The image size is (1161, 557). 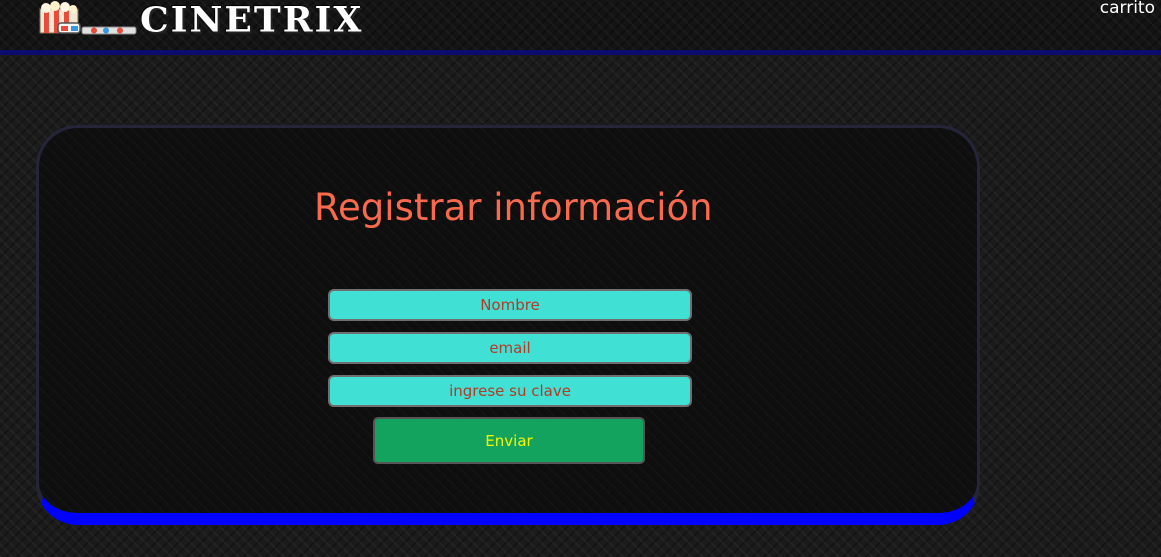 What do you see at coordinates (510, 305) in the screenshot?
I see `name-field` at bounding box center [510, 305].